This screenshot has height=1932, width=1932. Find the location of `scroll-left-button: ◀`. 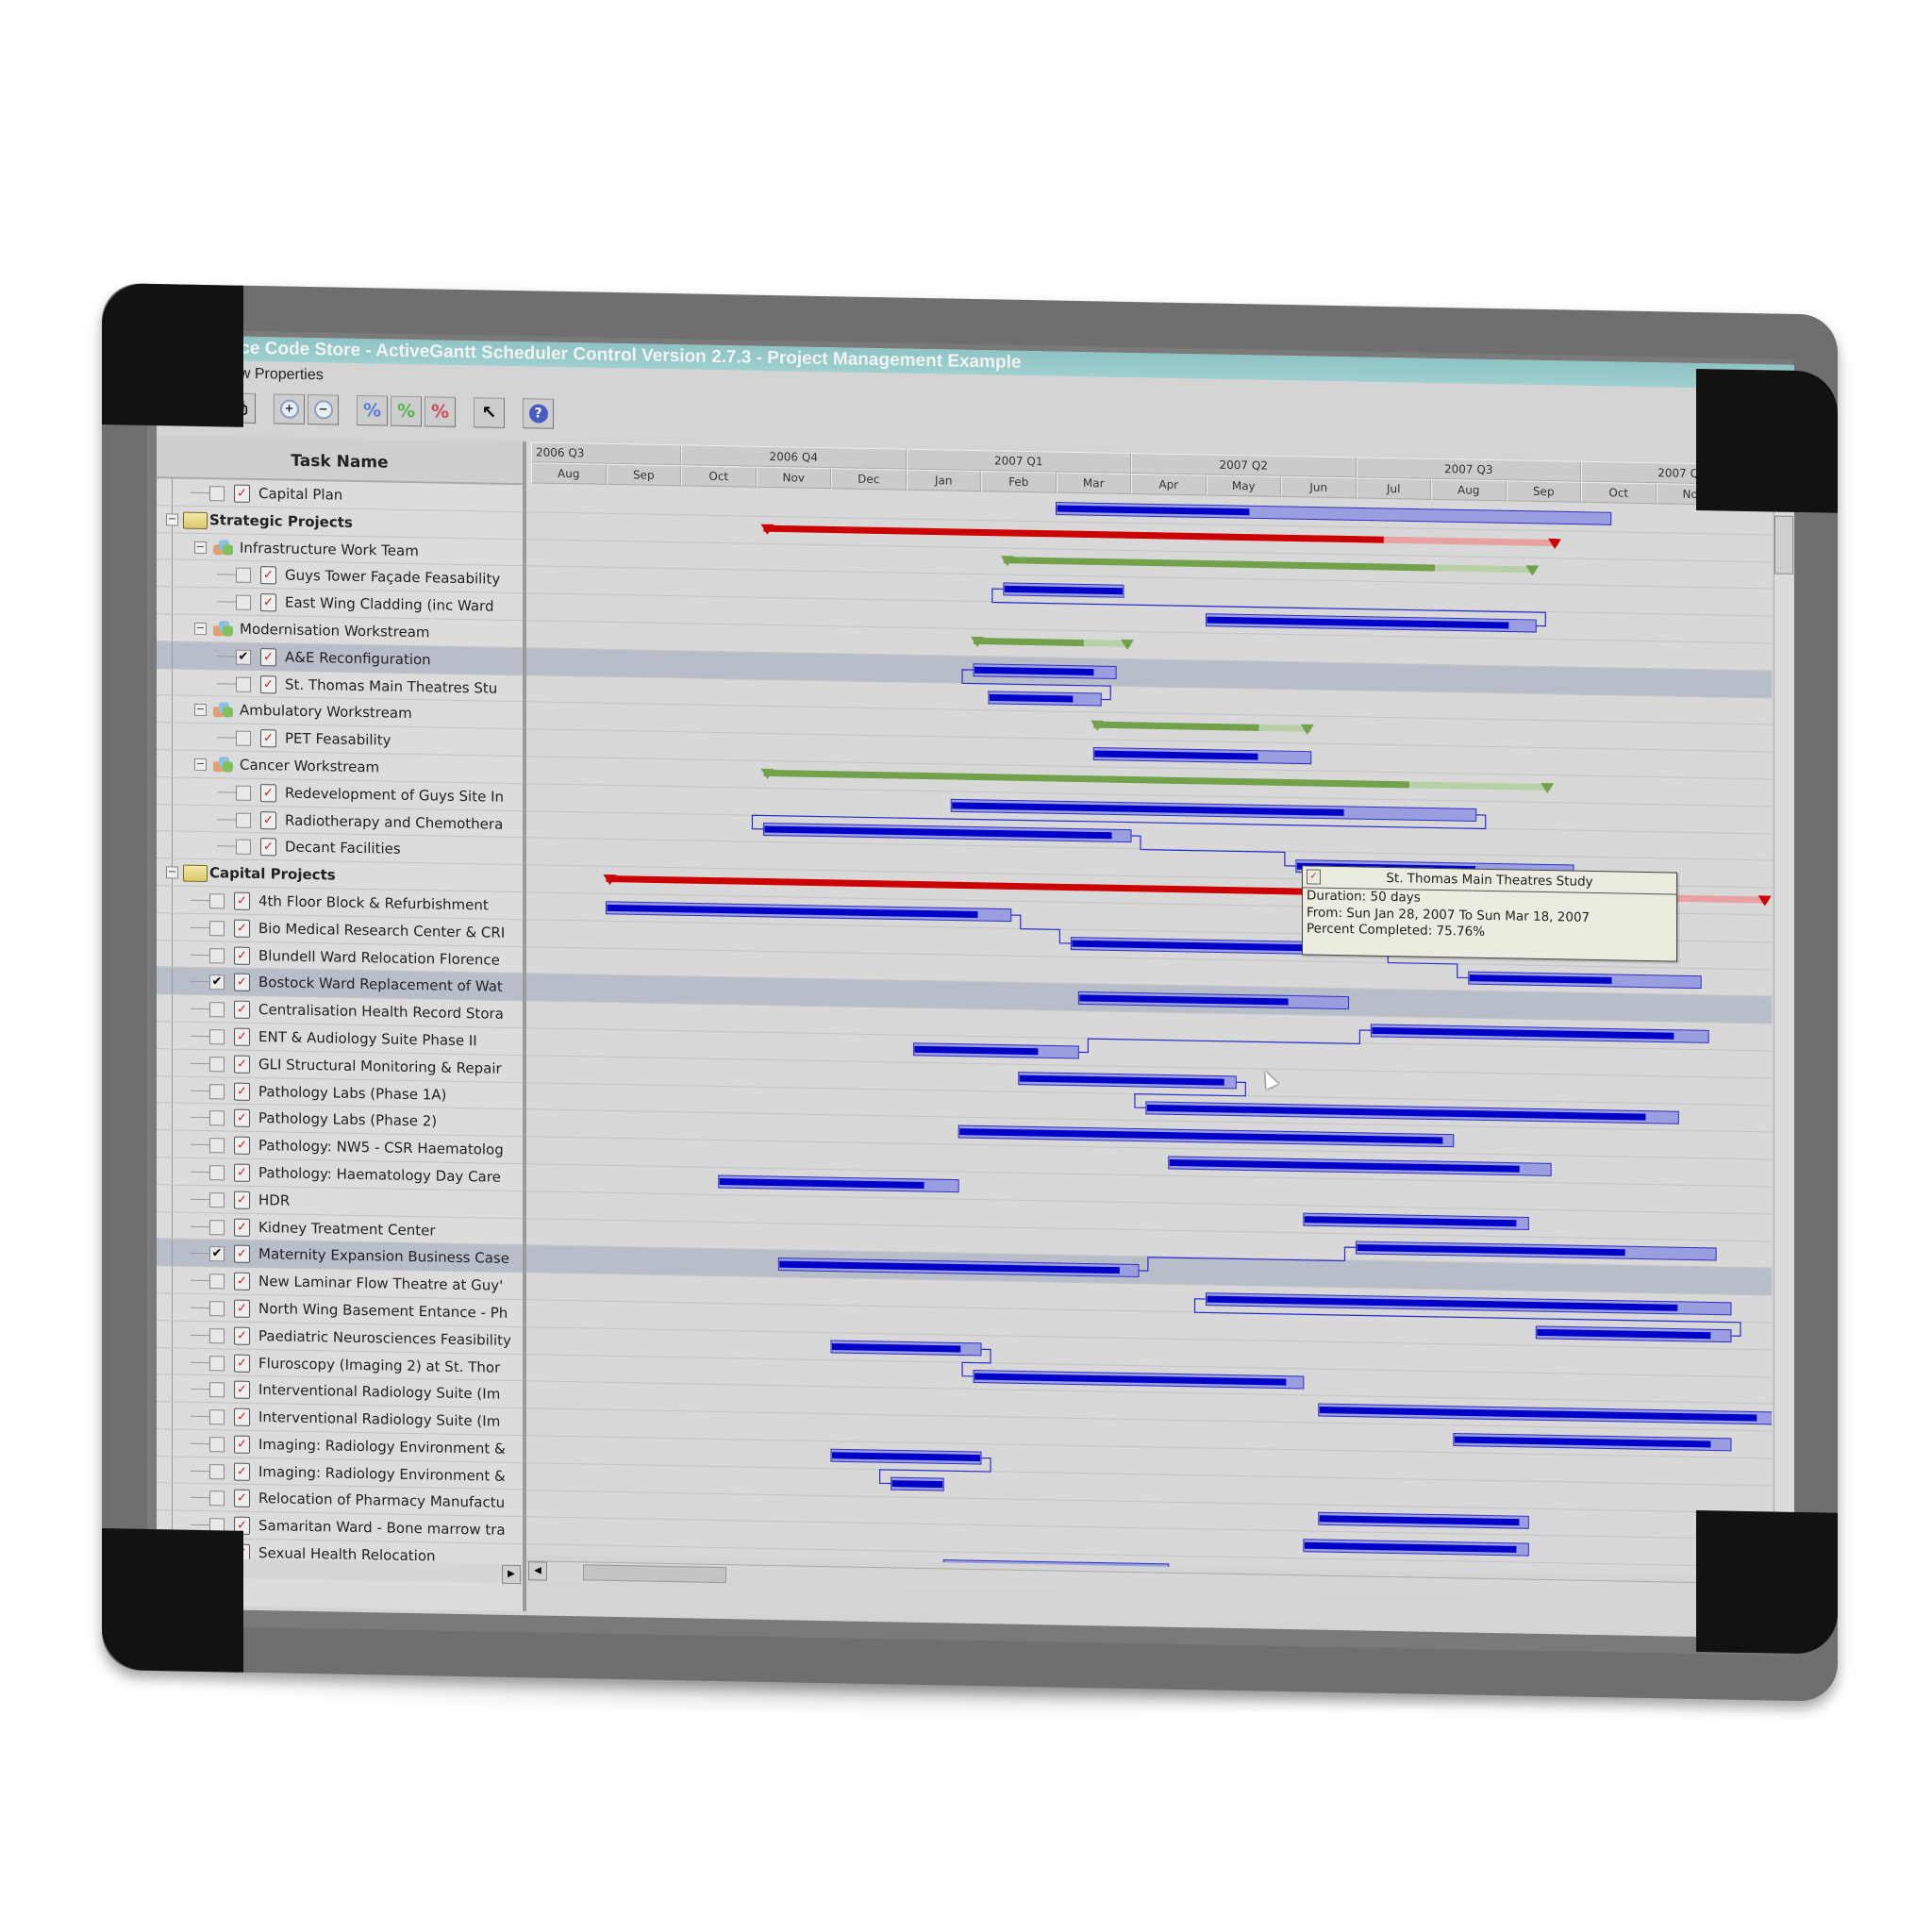

scroll-left-button: ◀ is located at coordinates (538, 1571).